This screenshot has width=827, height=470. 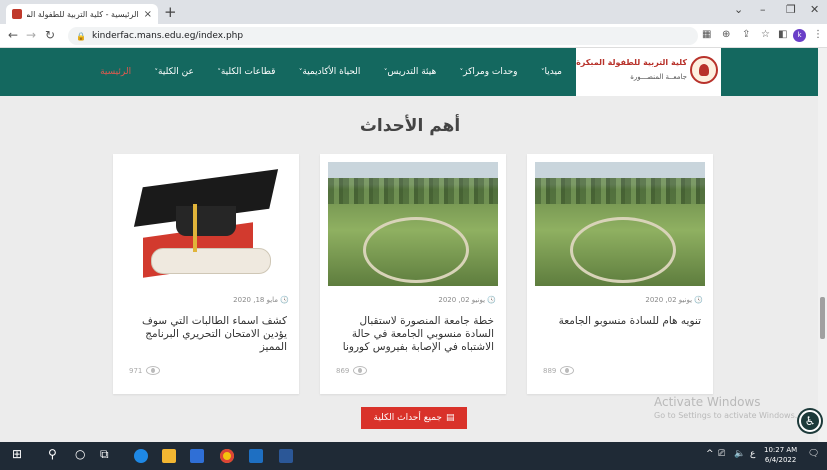 What do you see at coordinates (227, 456) in the screenshot?
I see `chrome-icon` at bounding box center [227, 456].